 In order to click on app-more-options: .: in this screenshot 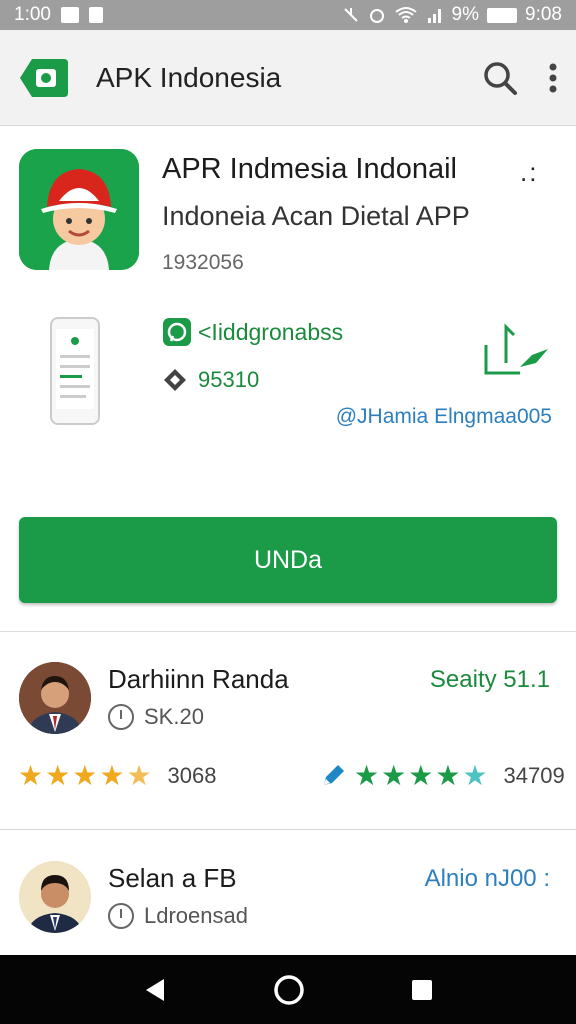, I will do `click(529, 172)`.